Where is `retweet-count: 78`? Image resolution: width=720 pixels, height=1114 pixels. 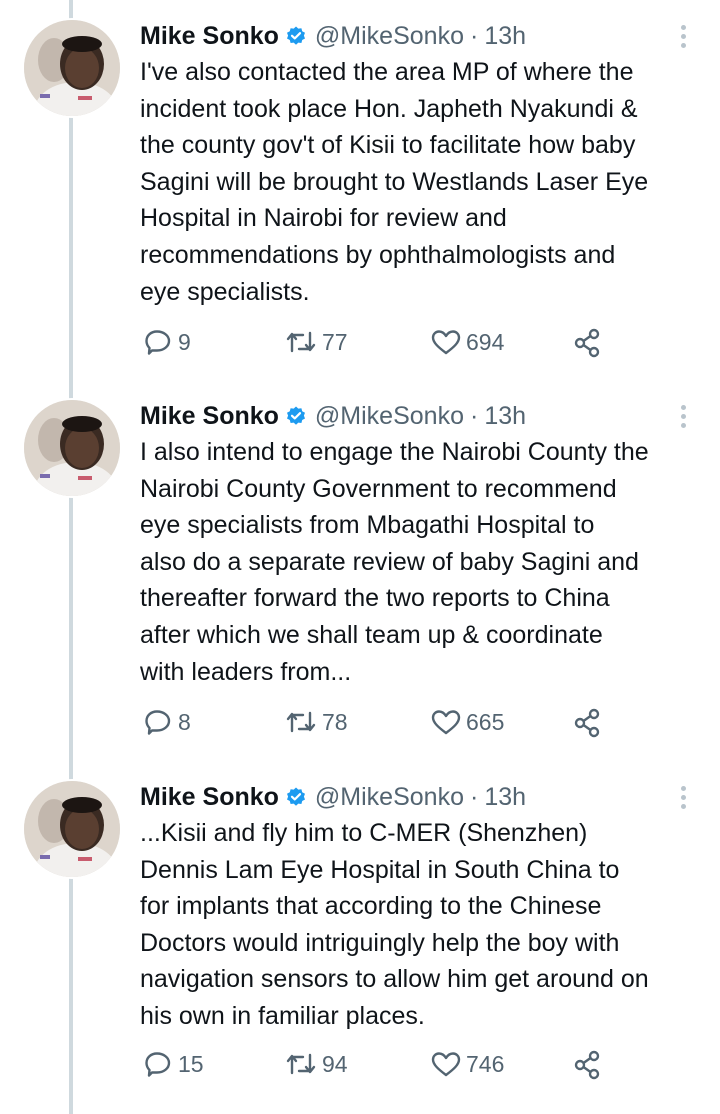 retweet-count: 78 is located at coordinates (335, 721).